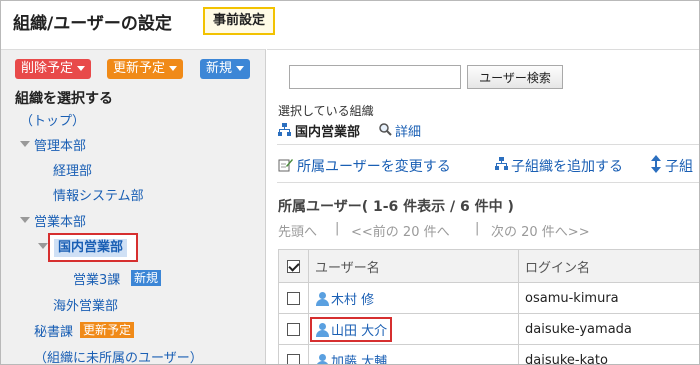 The height and width of the screenshot is (365, 700). I want to click on tree-item-domestic-sales: 国内営業部, so click(91, 248).